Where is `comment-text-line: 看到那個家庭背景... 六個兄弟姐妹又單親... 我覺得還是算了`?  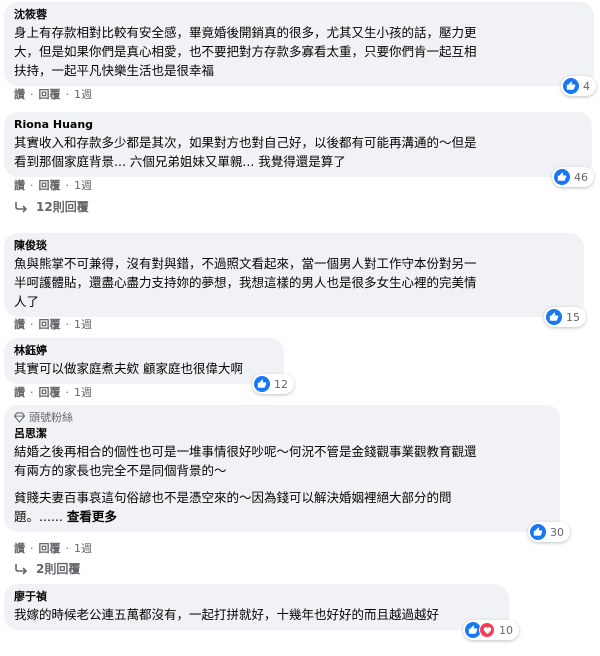
comment-text-line: 看到那個家庭背景... 六個兄弟姐妹又單親... 我覺得還是算了 is located at coordinates (180, 161).